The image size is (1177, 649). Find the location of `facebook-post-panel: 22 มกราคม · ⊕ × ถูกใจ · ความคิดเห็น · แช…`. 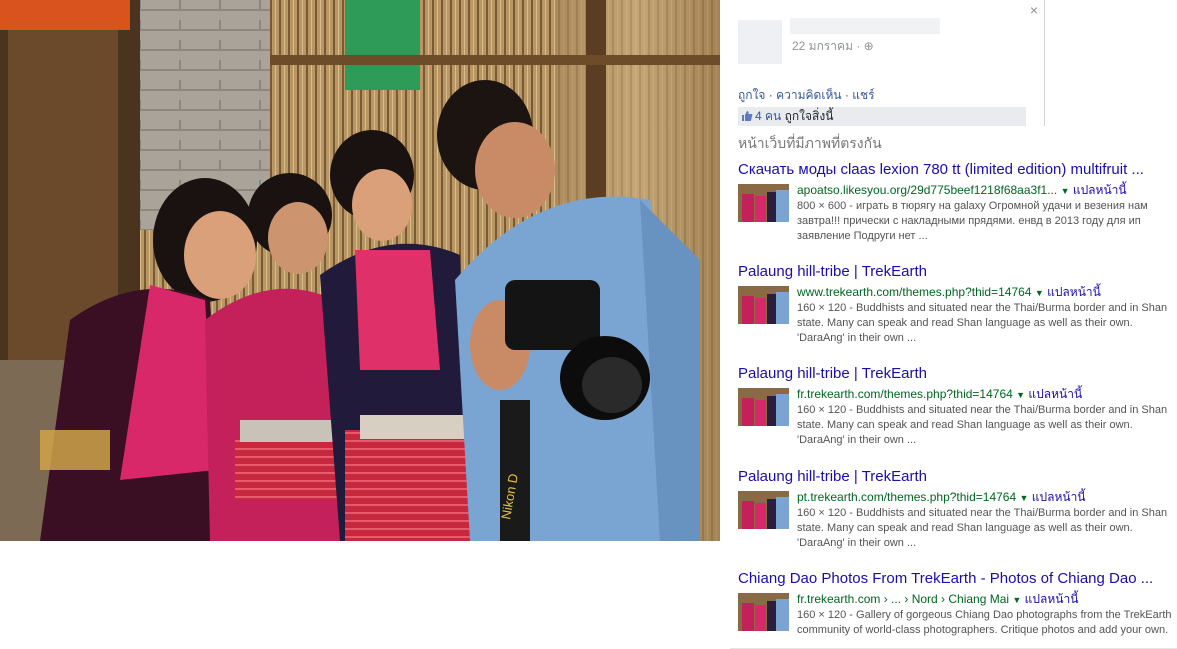

facebook-post-panel: 22 มกราคม · ⊕ × ถูกใจ · ความคิดเห็น · แช… is located at coordinates (886, 63).